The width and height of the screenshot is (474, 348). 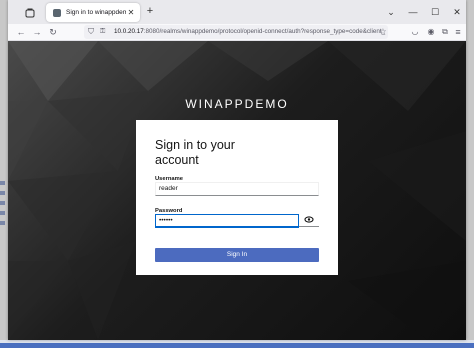 I want to click on tab-title: Sign in to winappdemo, so click(x=96, y=12).